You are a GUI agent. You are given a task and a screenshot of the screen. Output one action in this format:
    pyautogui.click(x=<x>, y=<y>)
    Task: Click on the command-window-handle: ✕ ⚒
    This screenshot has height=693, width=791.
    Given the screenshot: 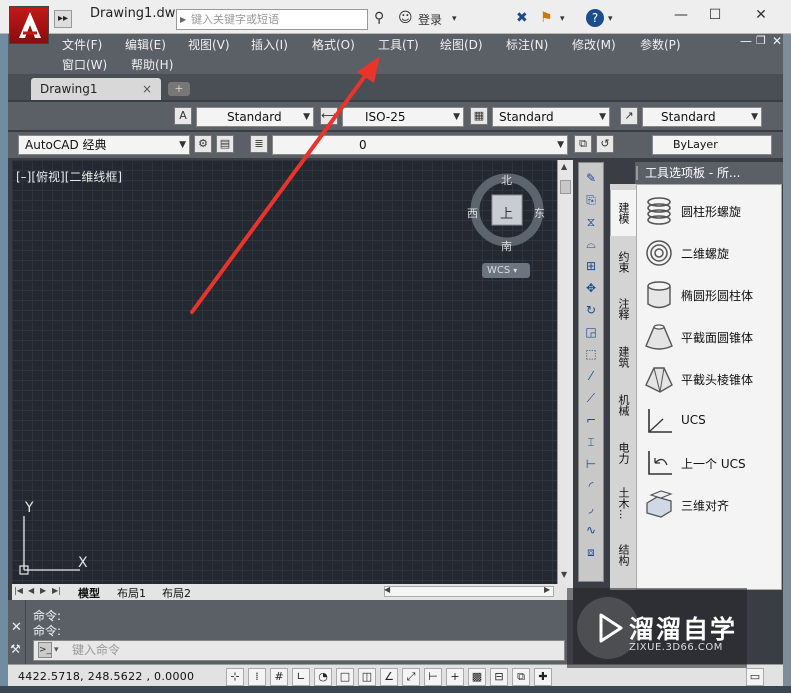 What is the action you would take?
    pyautogui.click(x=17, y=633)
    